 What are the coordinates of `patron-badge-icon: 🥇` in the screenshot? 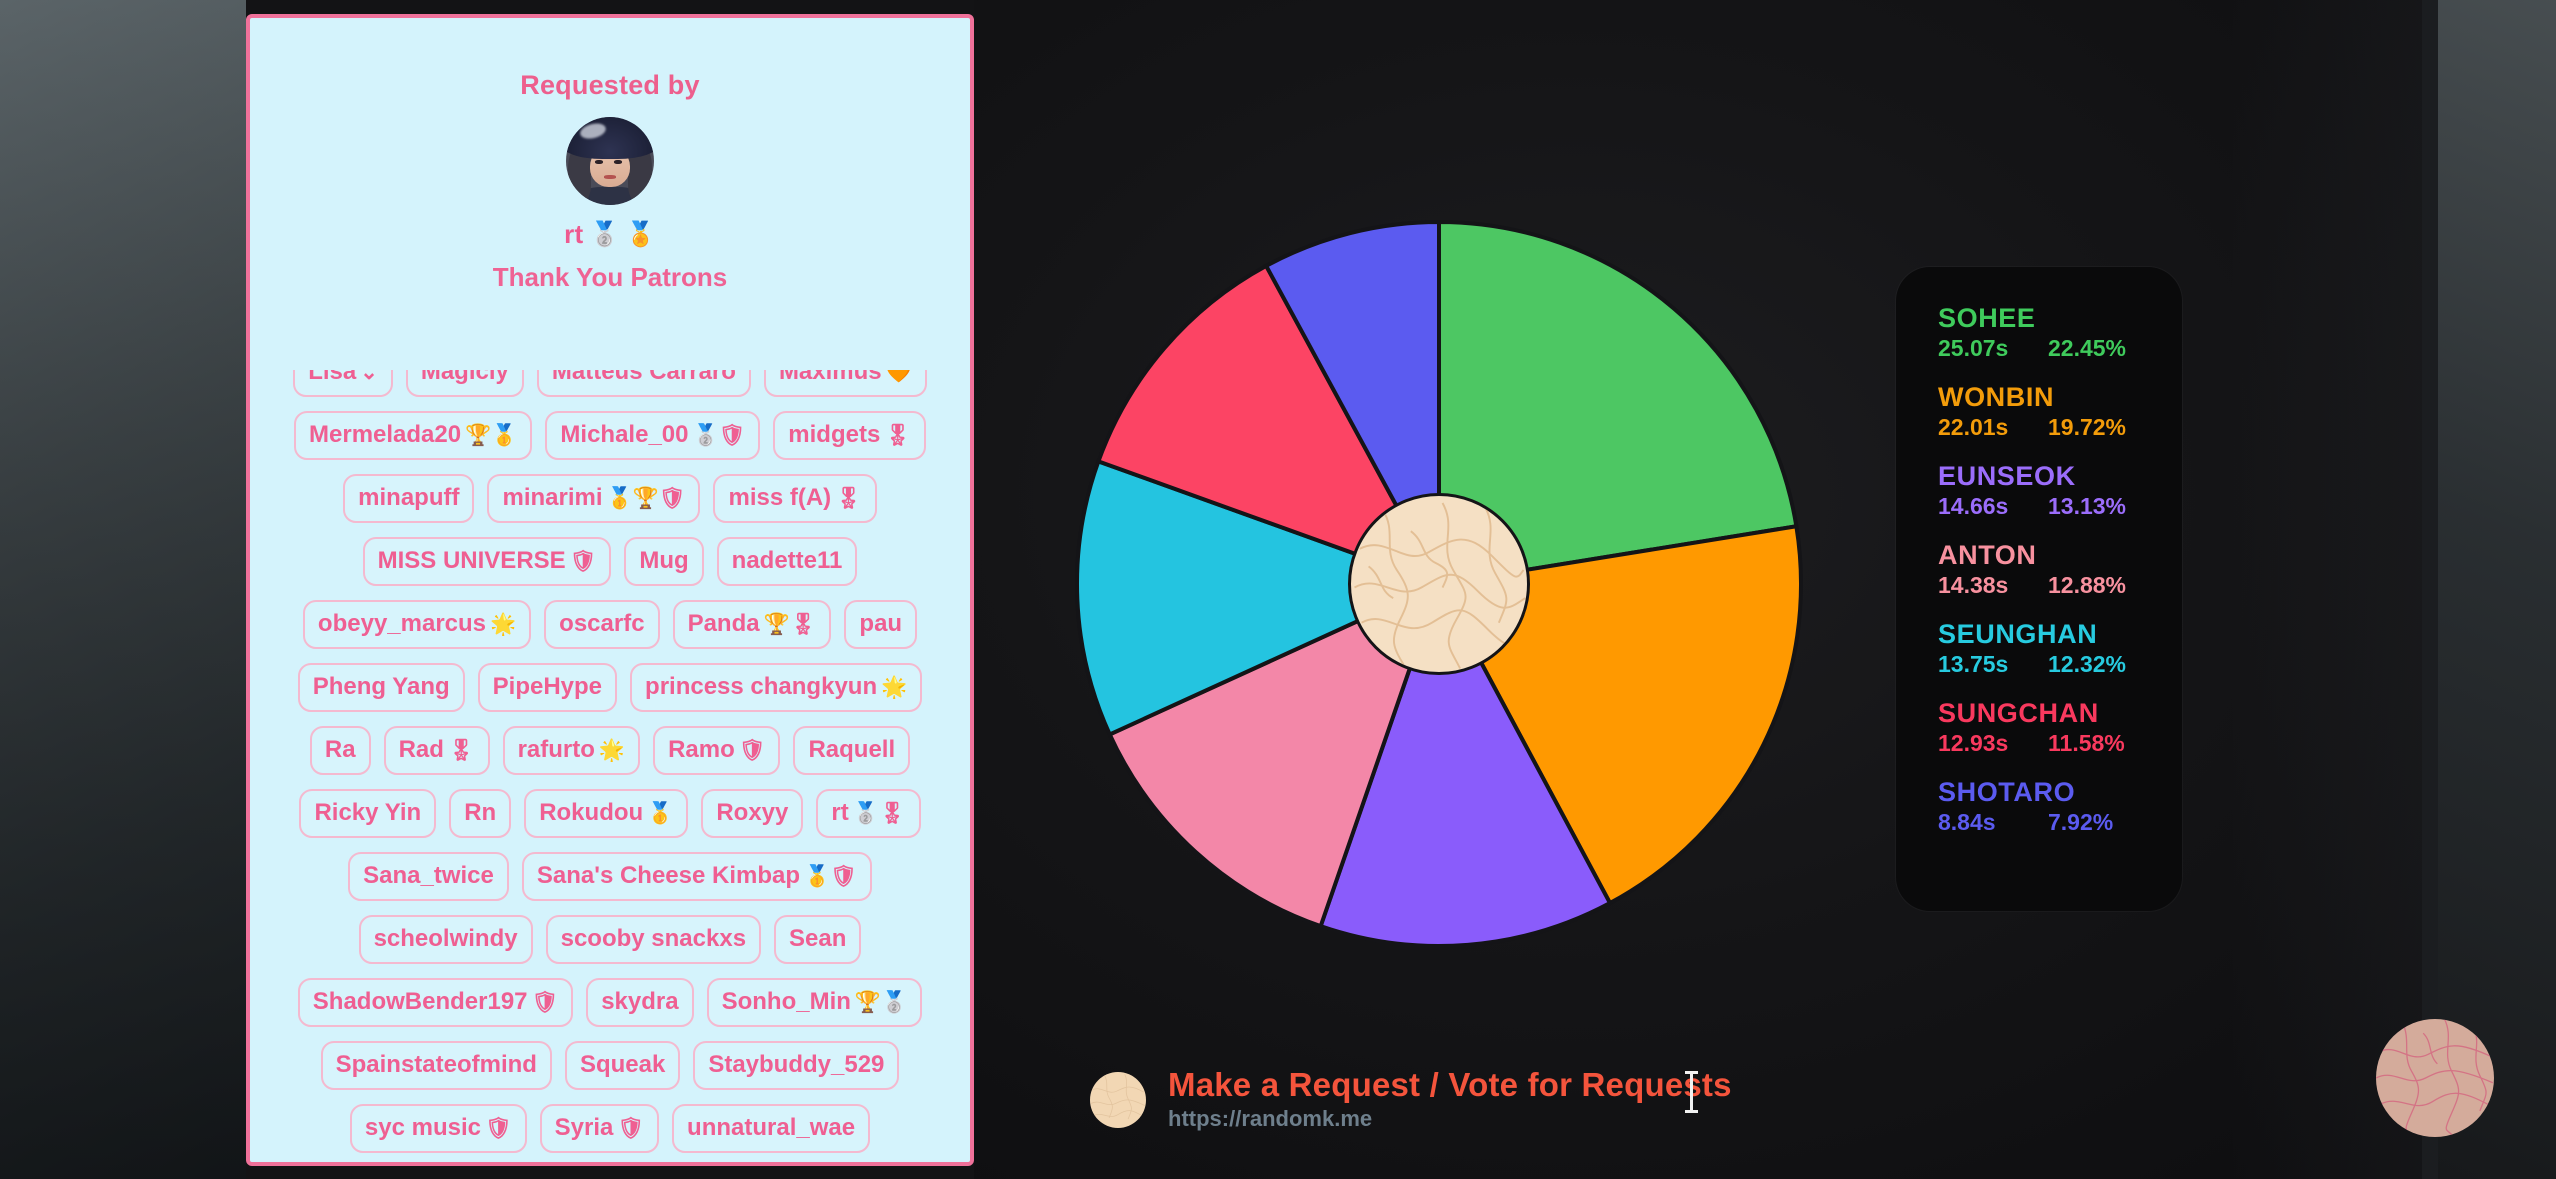 It's located at (660, 813).